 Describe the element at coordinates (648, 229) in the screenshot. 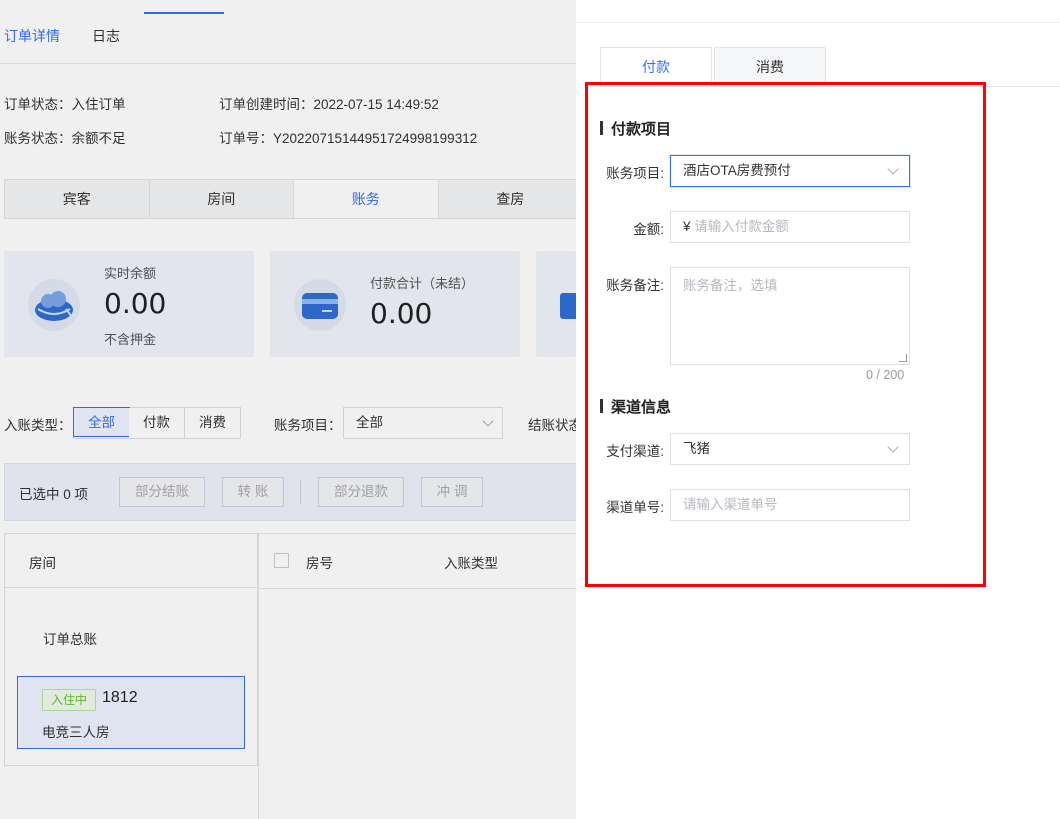

I see `amount-label: 金额:` at that location.